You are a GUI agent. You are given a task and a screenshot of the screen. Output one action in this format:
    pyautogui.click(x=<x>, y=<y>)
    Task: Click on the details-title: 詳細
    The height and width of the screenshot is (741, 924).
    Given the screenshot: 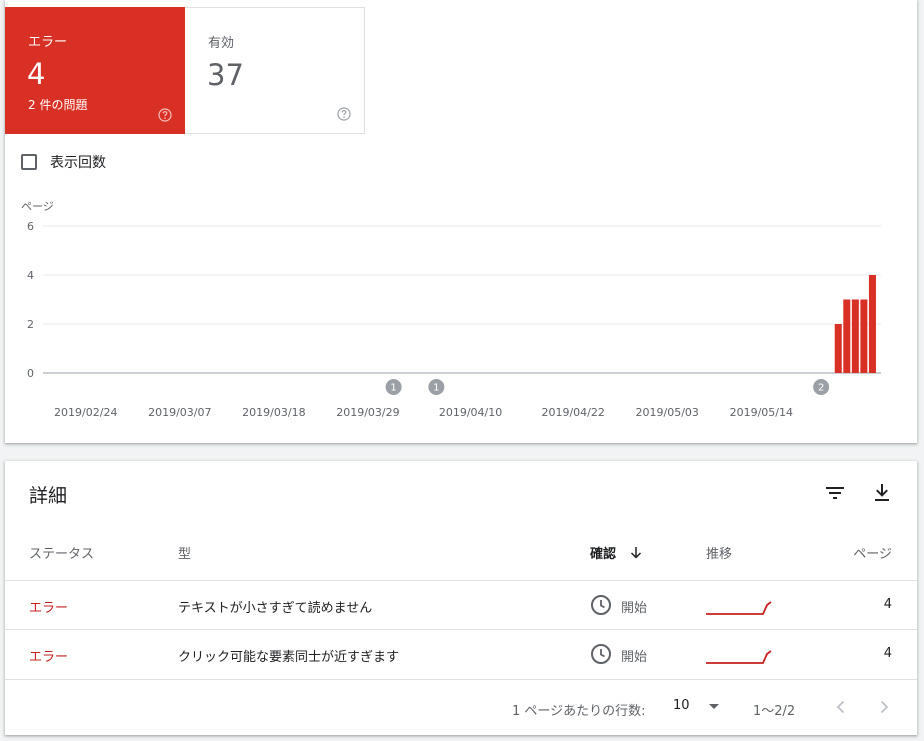 What is the action you would take?
    pyautogui.click(x=48, y=496)
    